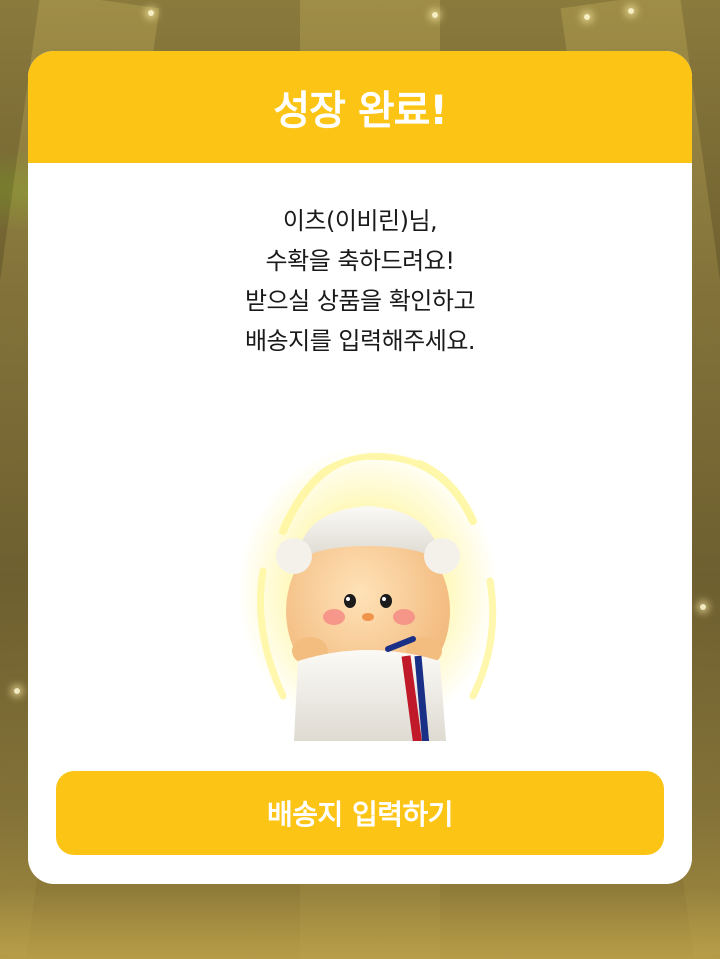 The width and height of the screenshot is (720, 959). Describe the element at coordinates (360, 341) in the screenshot. I see `message-line: 배송지를 입력해주세요.` at that location.